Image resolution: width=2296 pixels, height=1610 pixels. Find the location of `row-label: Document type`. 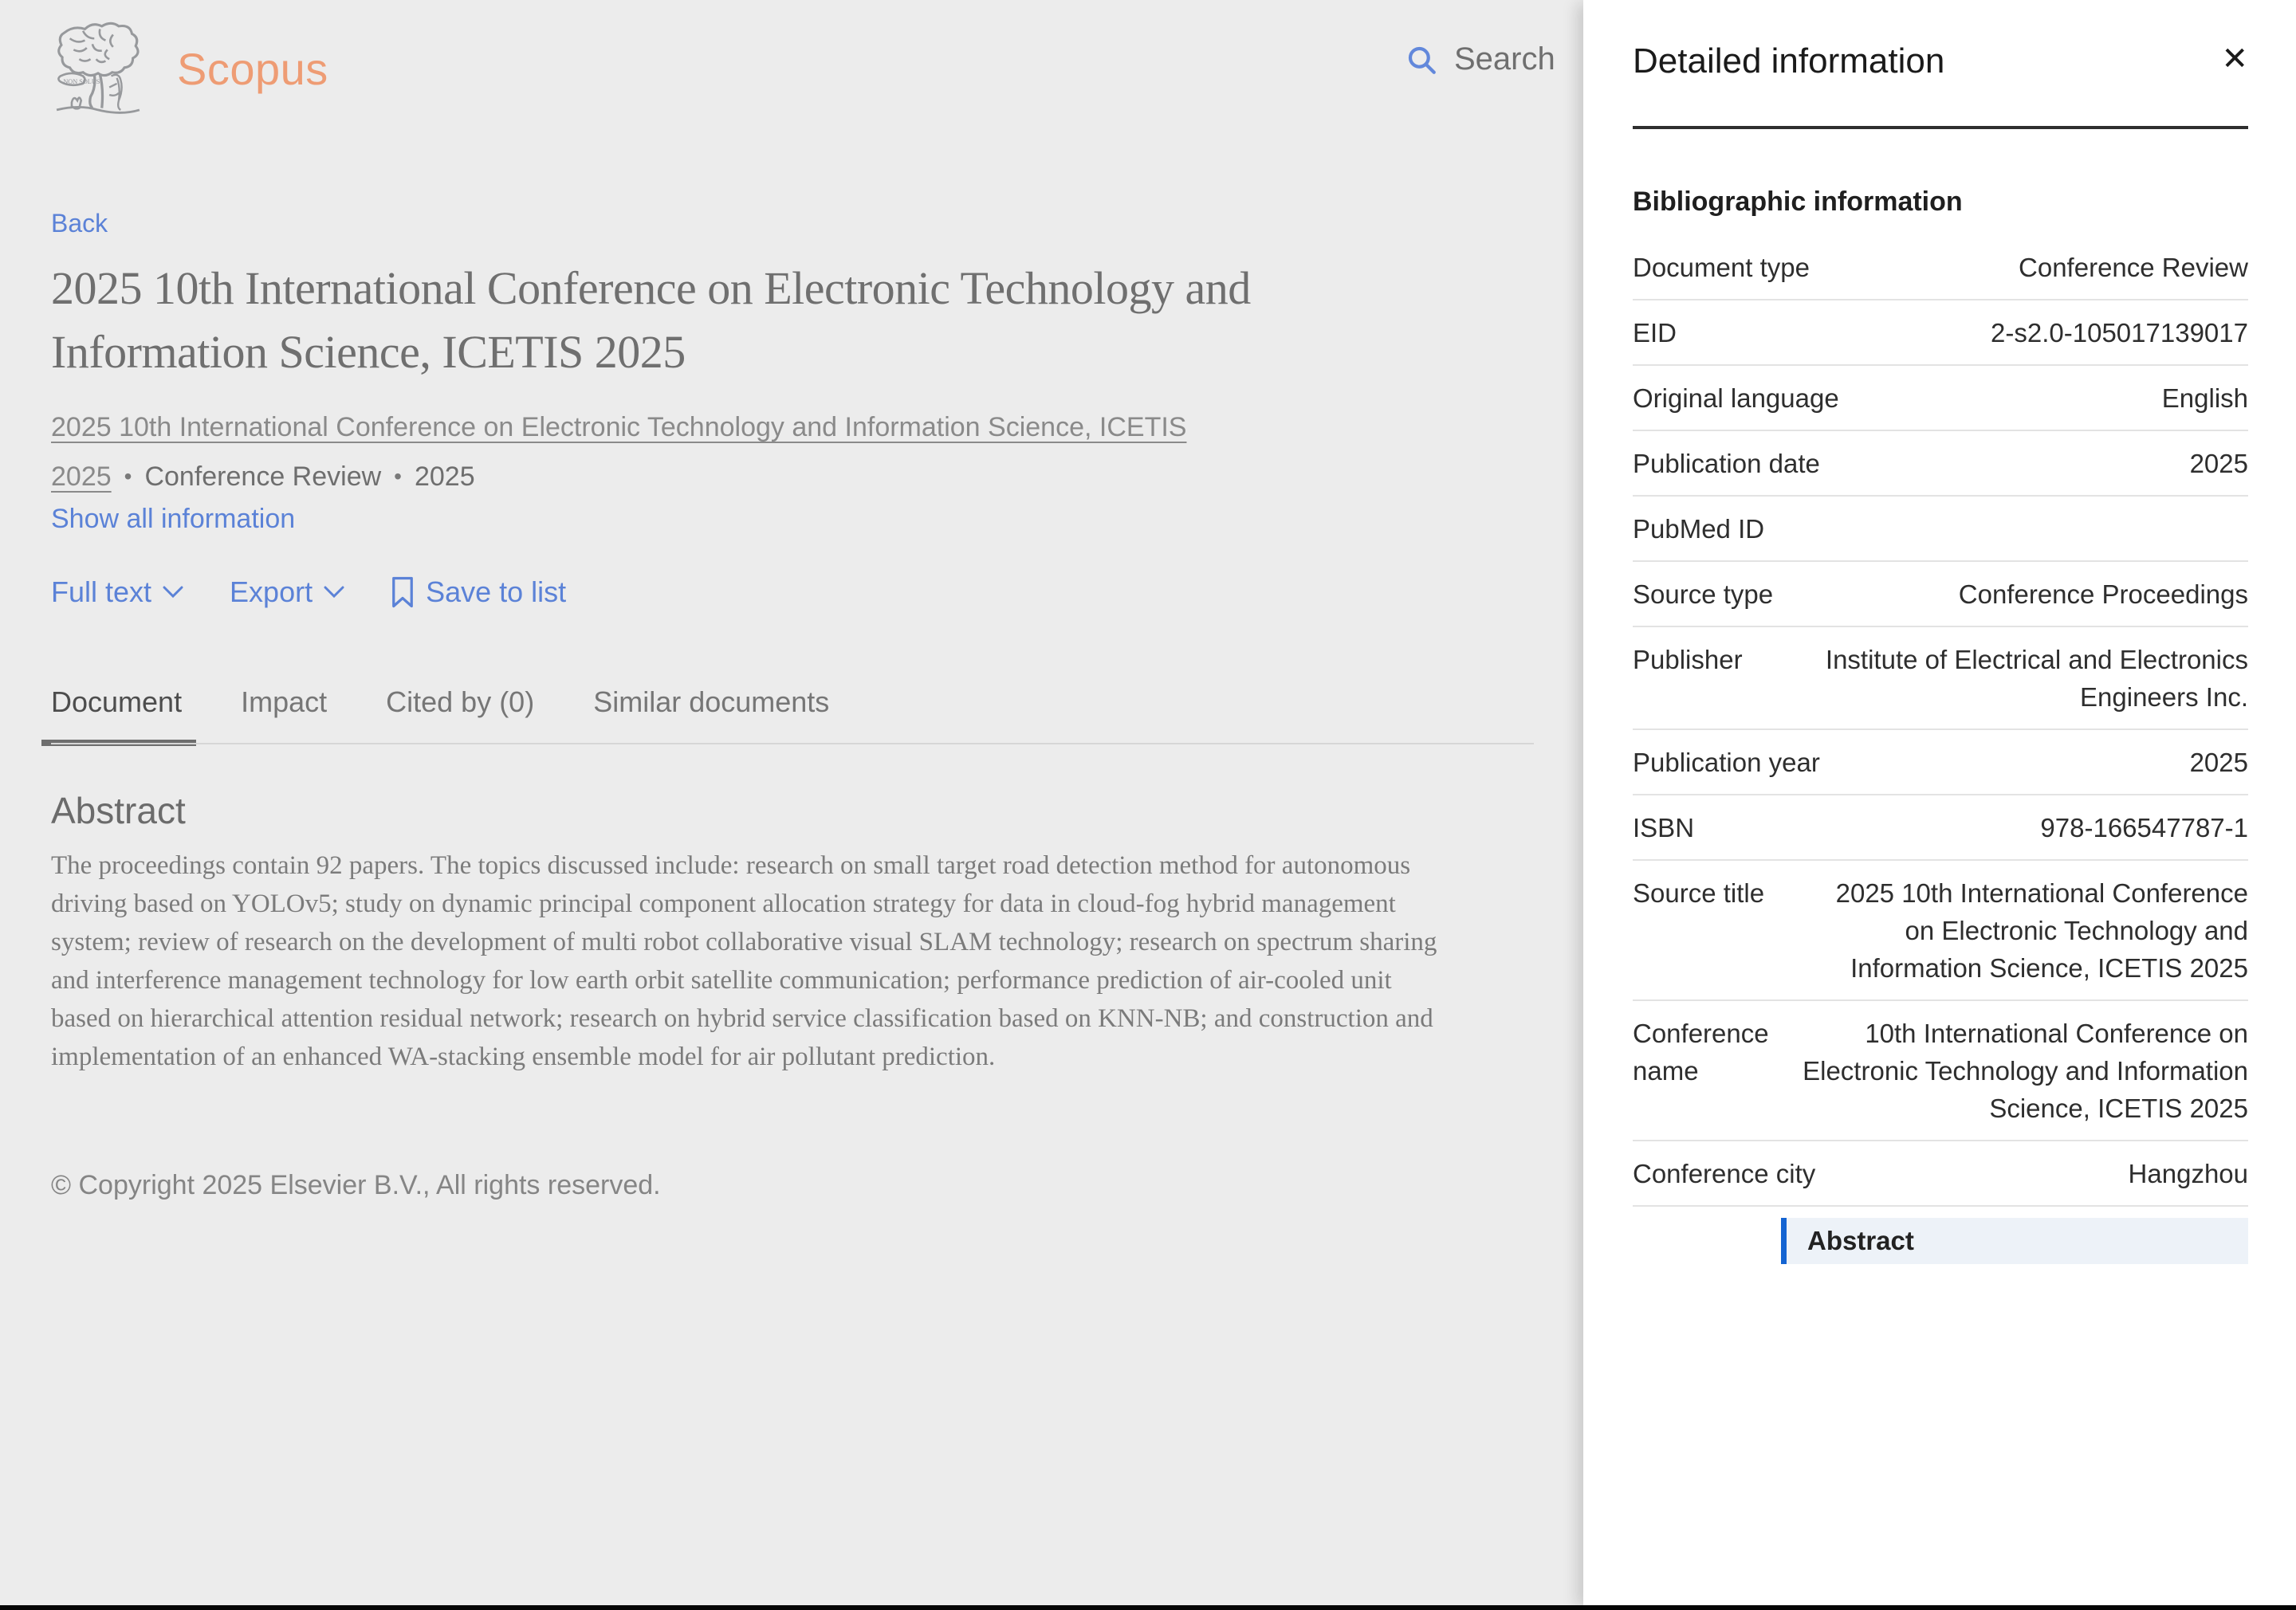

row-label: Document type is located at coordinates (1721, 267).